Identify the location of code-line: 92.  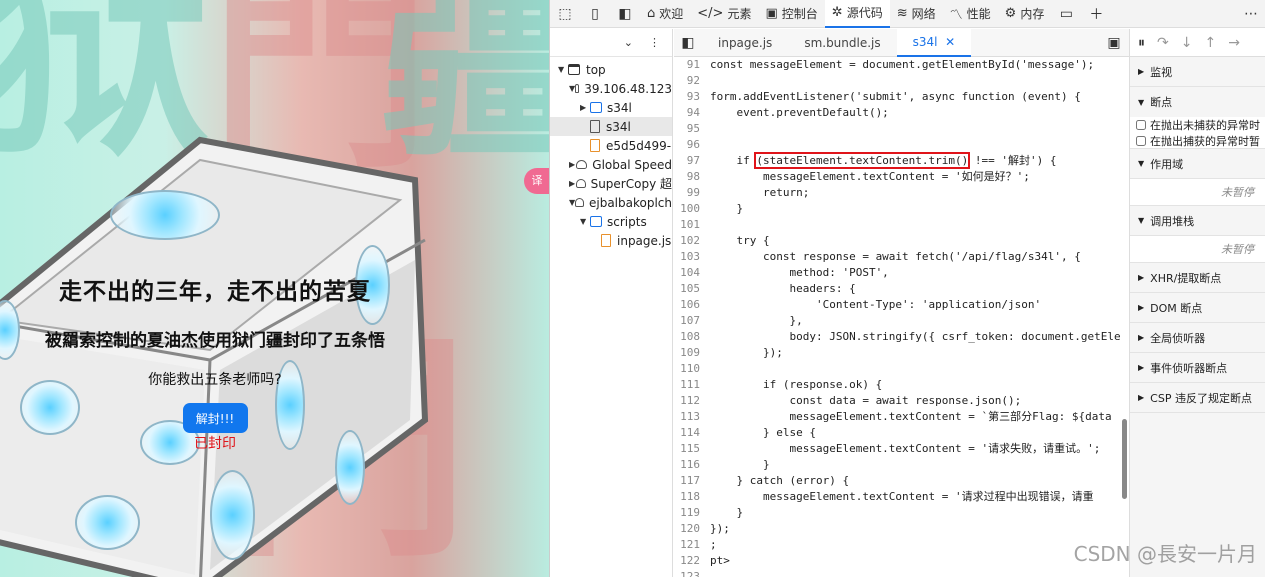
(901, 81).